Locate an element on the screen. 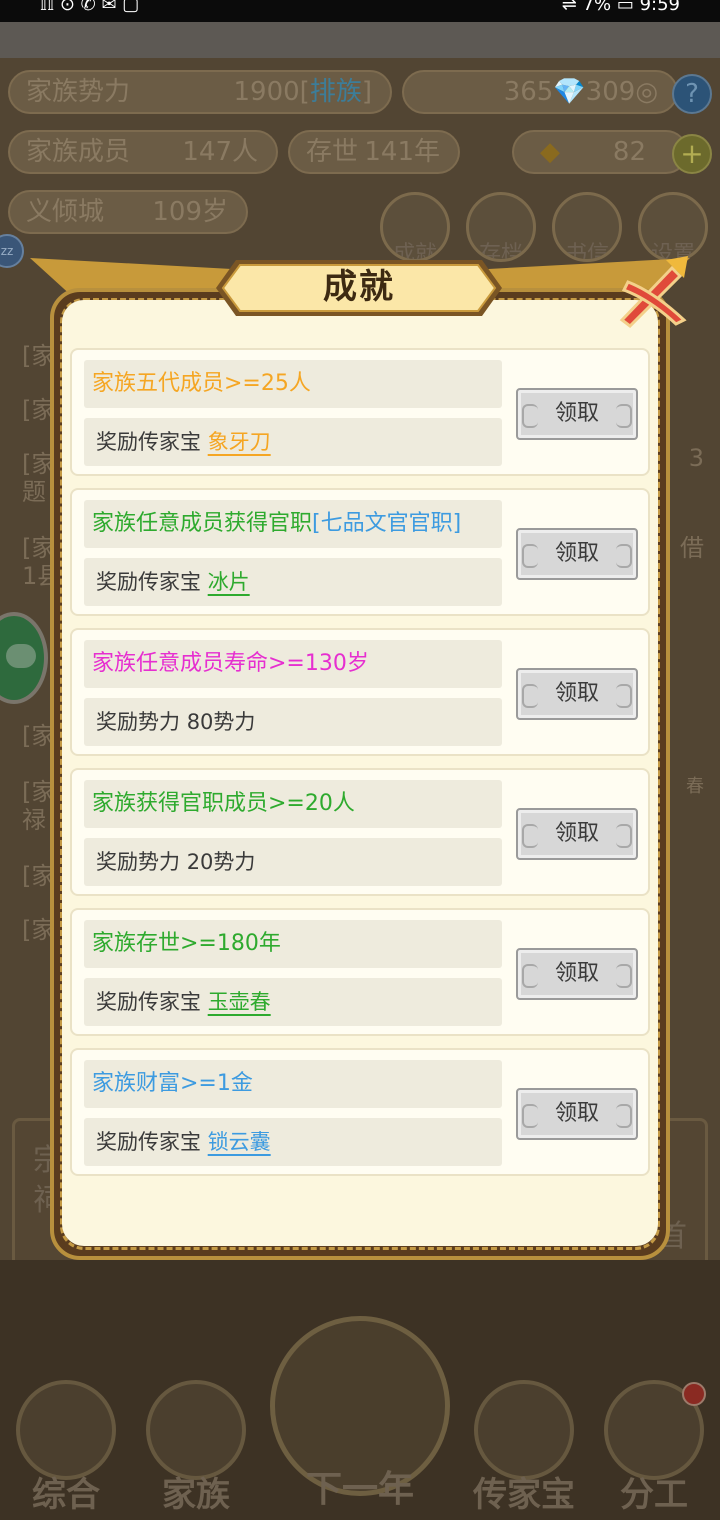 This screenshot has height=1520, width=720. achievement-goal: 家族五代成员>=25人 is located at coordinates (293, 384).